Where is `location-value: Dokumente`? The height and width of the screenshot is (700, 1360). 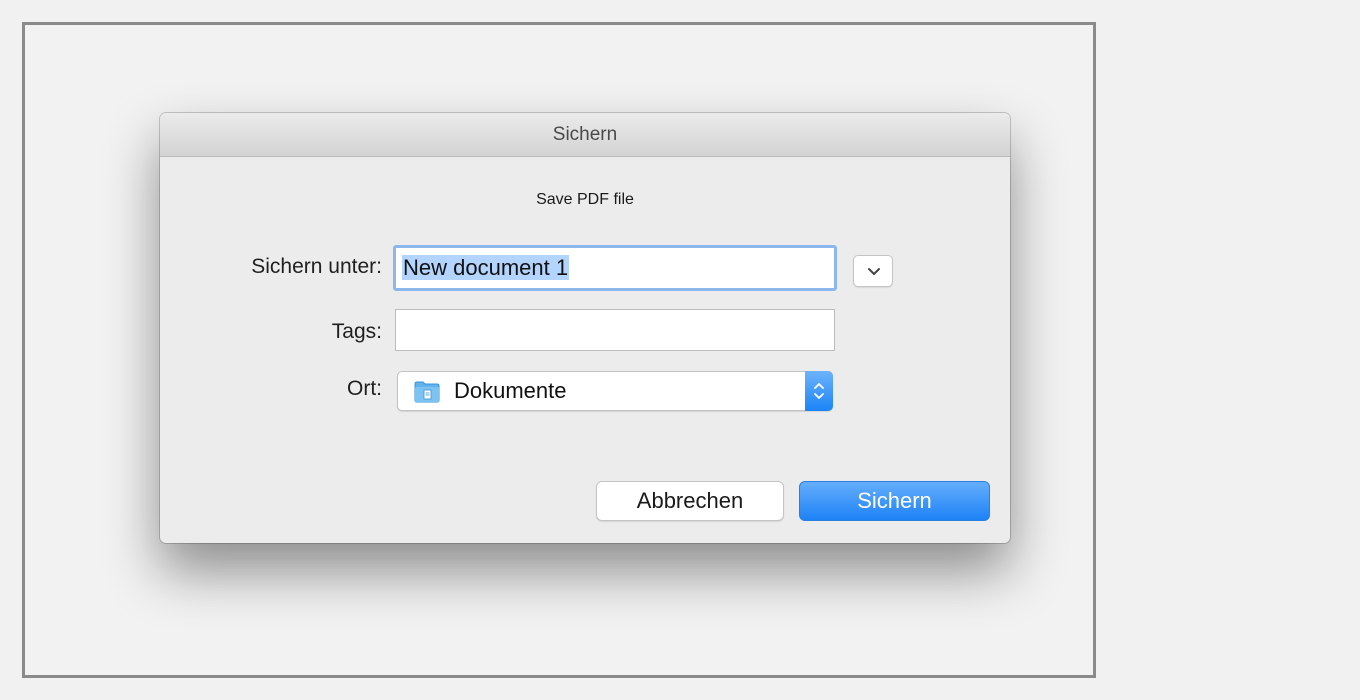
location-value: Dokumente is located at coordinates (510, 390).